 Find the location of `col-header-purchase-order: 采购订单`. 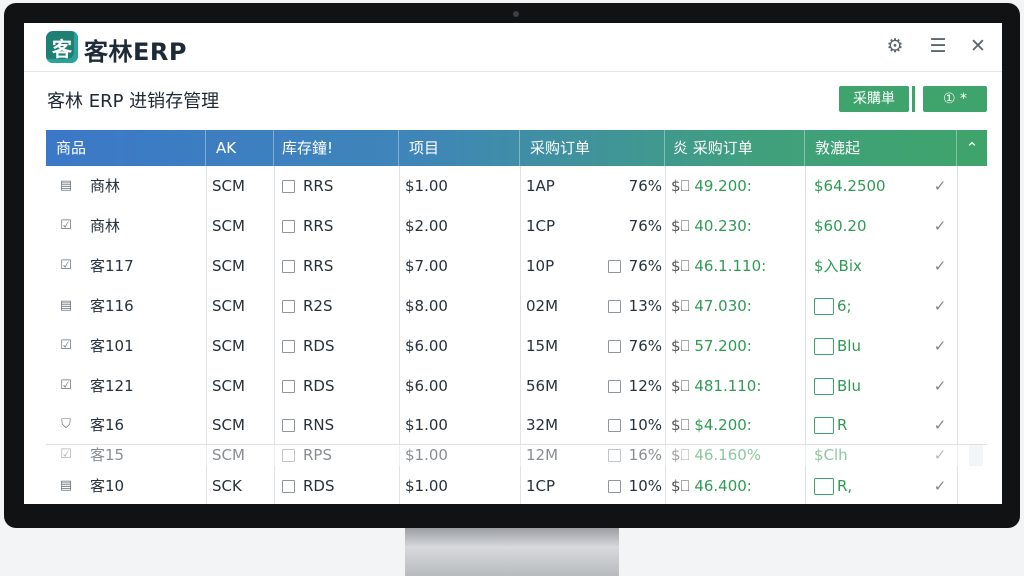

col-header-purchase-order: 采购订单 is located at coordinates (592, 148).